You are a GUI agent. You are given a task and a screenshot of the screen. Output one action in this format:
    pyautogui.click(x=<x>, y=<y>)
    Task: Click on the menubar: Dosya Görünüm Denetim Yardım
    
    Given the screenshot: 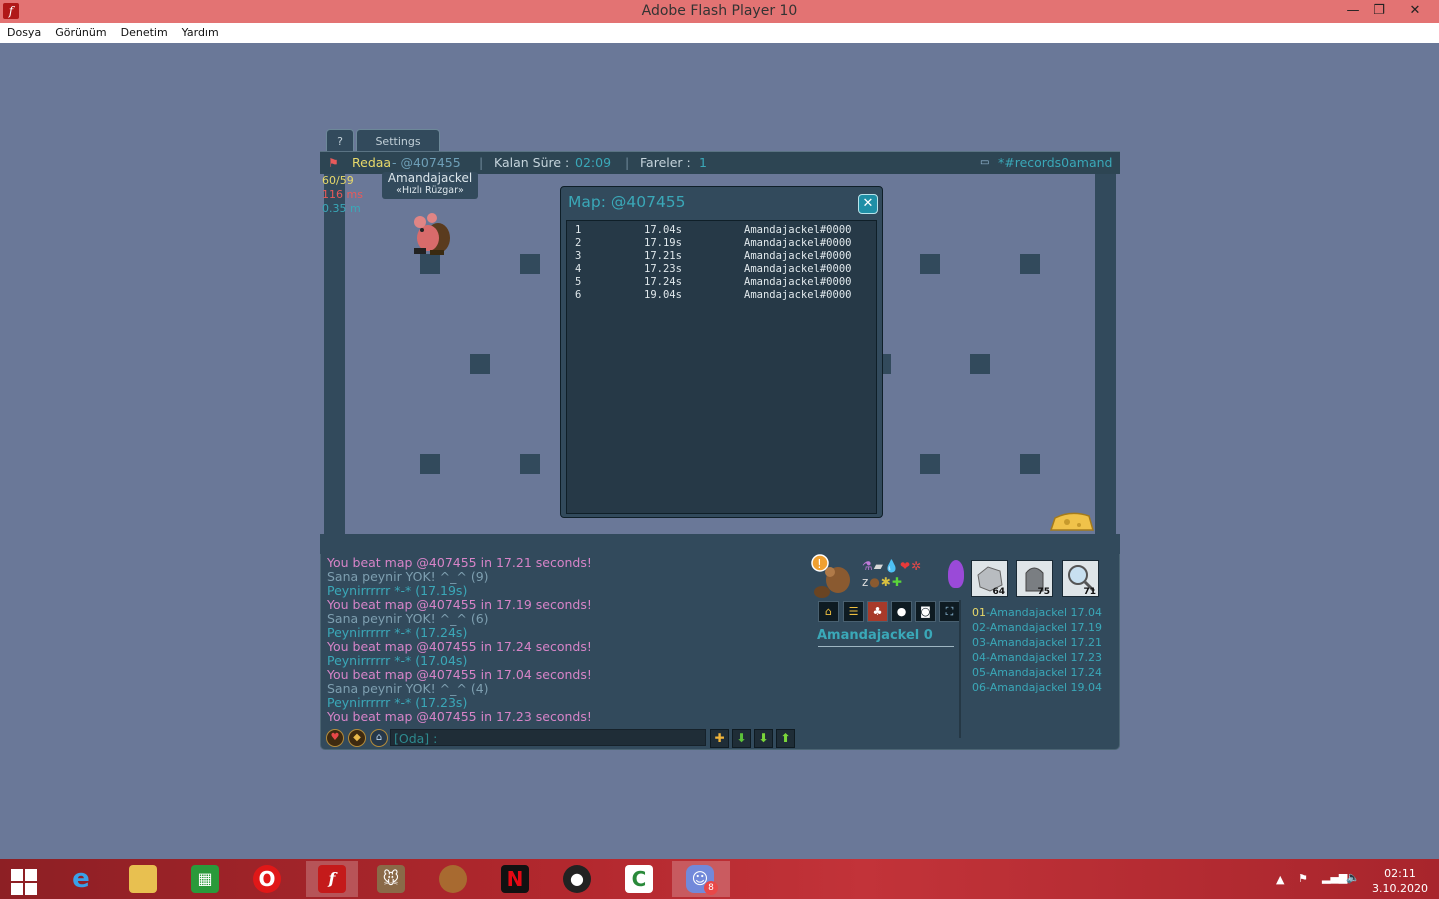 What is the action you would take?
    pyautogui.click(x=719, y=33)
    